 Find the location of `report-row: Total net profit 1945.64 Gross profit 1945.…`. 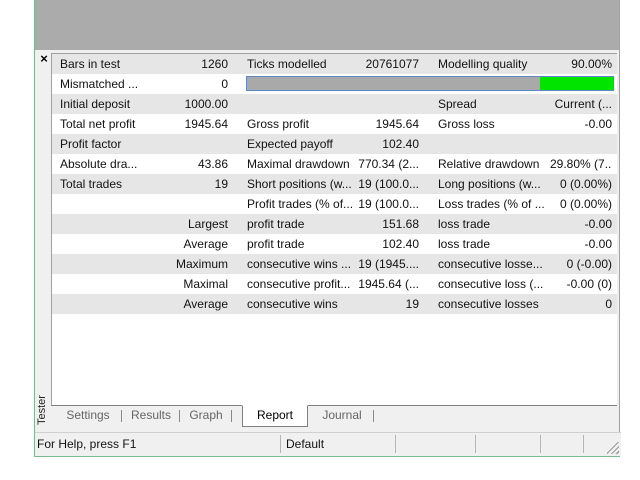

report-row: Total net profit 1945.64 Gross profit 1945.… is located at coordinates (334, 124).